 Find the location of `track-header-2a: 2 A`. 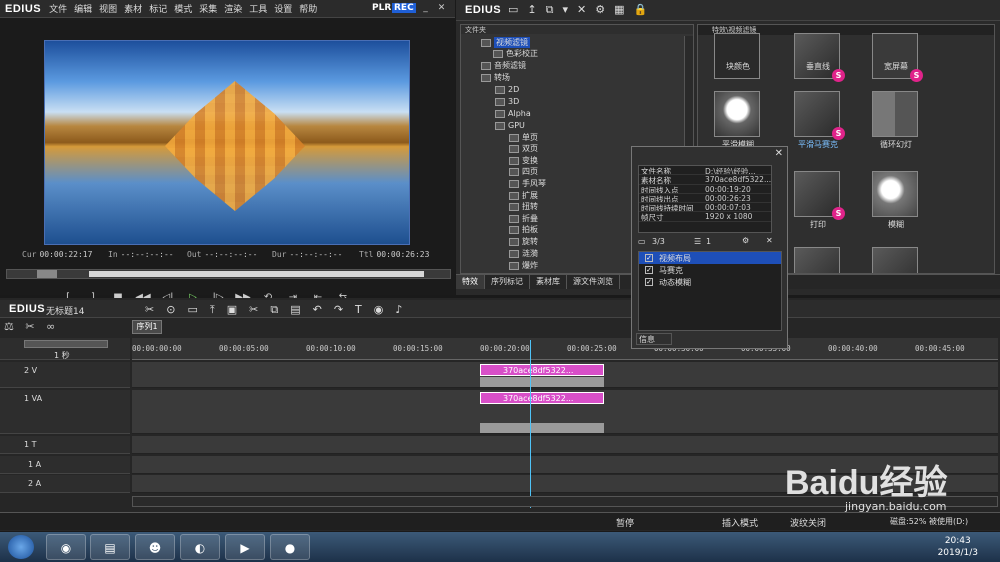

track-header-2a: 2 A is located at coordinates (65, 484).